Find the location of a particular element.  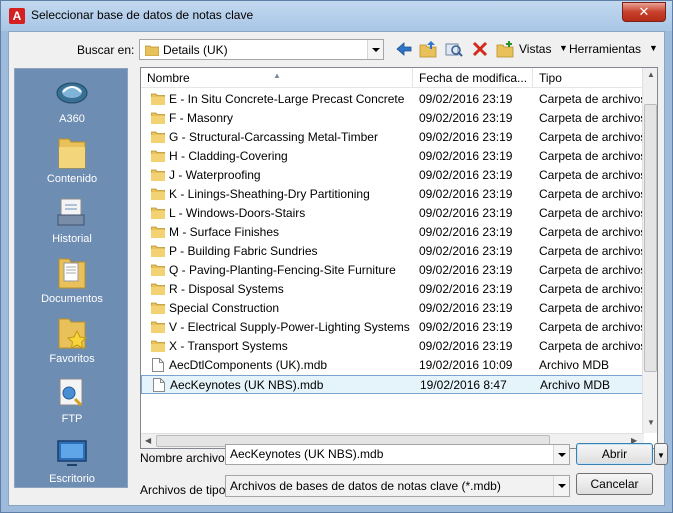

file-name: P - Building Fabric Sundries is located at coordinates (243, 251).